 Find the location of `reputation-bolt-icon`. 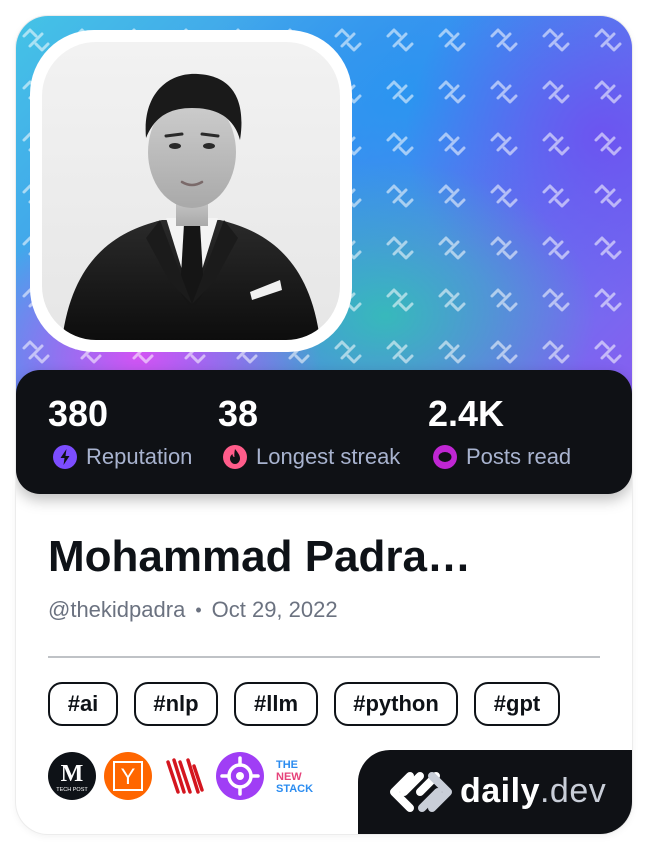

reputation-bolt-icon is located at coordinates (65, 457).